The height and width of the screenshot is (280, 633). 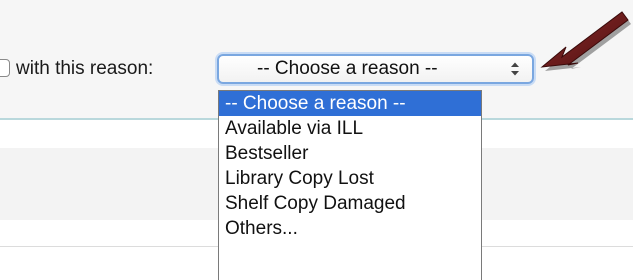 What do you see at coordinates (85, 68) in the screenshot?
I see `reason-label: with this reason:` at bounding box center [85, 68].